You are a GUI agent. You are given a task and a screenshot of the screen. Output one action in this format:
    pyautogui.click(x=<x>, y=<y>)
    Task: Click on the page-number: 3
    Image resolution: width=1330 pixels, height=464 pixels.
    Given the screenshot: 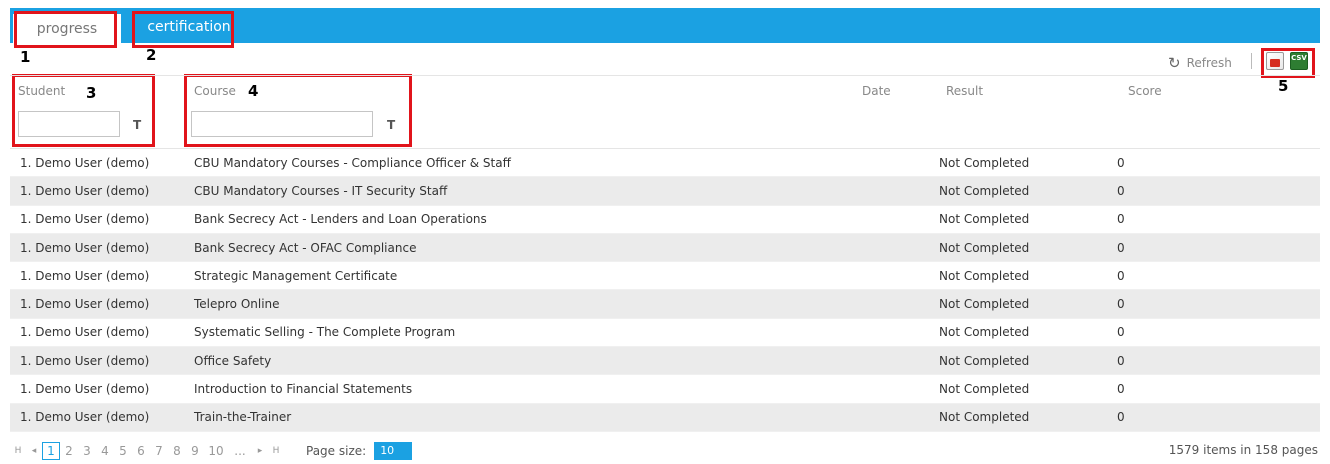 What is the action you would take?
    pyautogui.click(x=87, y=451)
    